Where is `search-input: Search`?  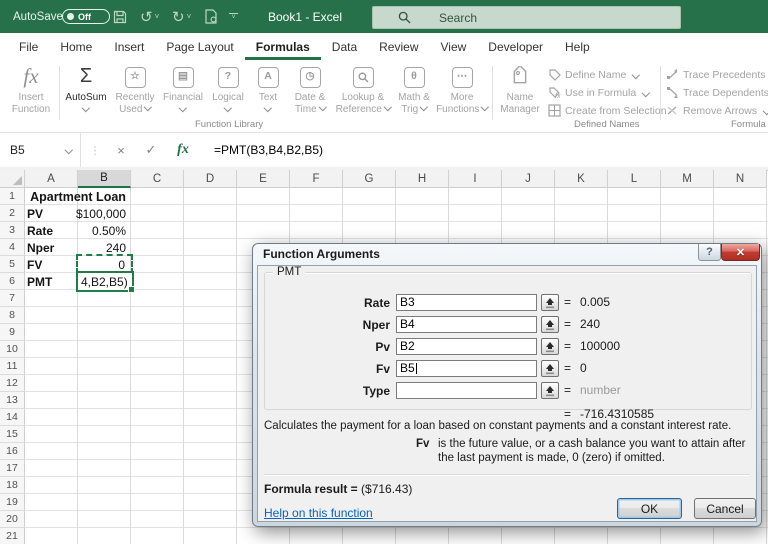
search-input: Search is located at coordinates (526, 17).